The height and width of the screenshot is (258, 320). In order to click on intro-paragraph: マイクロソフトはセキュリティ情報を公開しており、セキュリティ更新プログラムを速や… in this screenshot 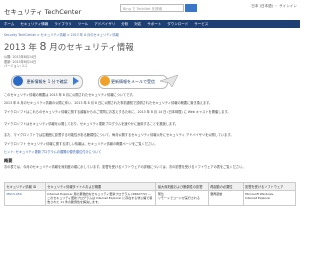, I will do `click(91, 124)`.